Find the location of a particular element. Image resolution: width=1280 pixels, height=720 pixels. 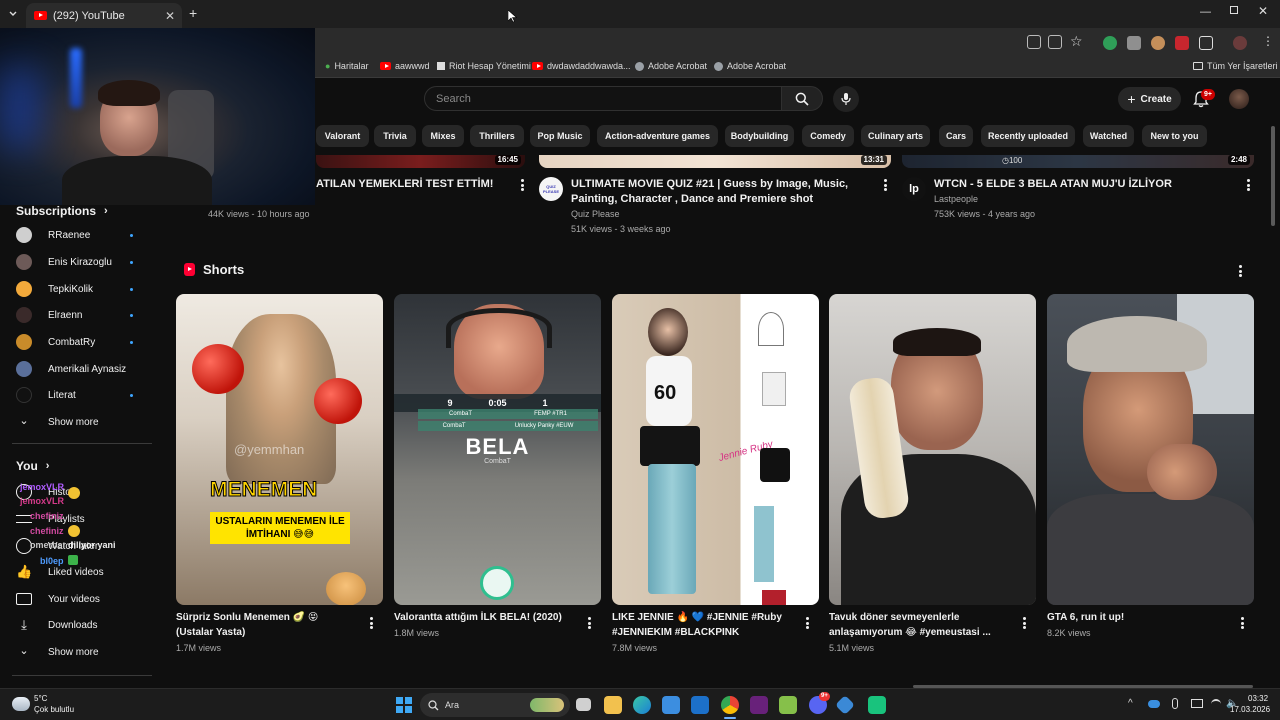

chip-action-adventure: Action-adventure games is located at coordinates (657, 136).